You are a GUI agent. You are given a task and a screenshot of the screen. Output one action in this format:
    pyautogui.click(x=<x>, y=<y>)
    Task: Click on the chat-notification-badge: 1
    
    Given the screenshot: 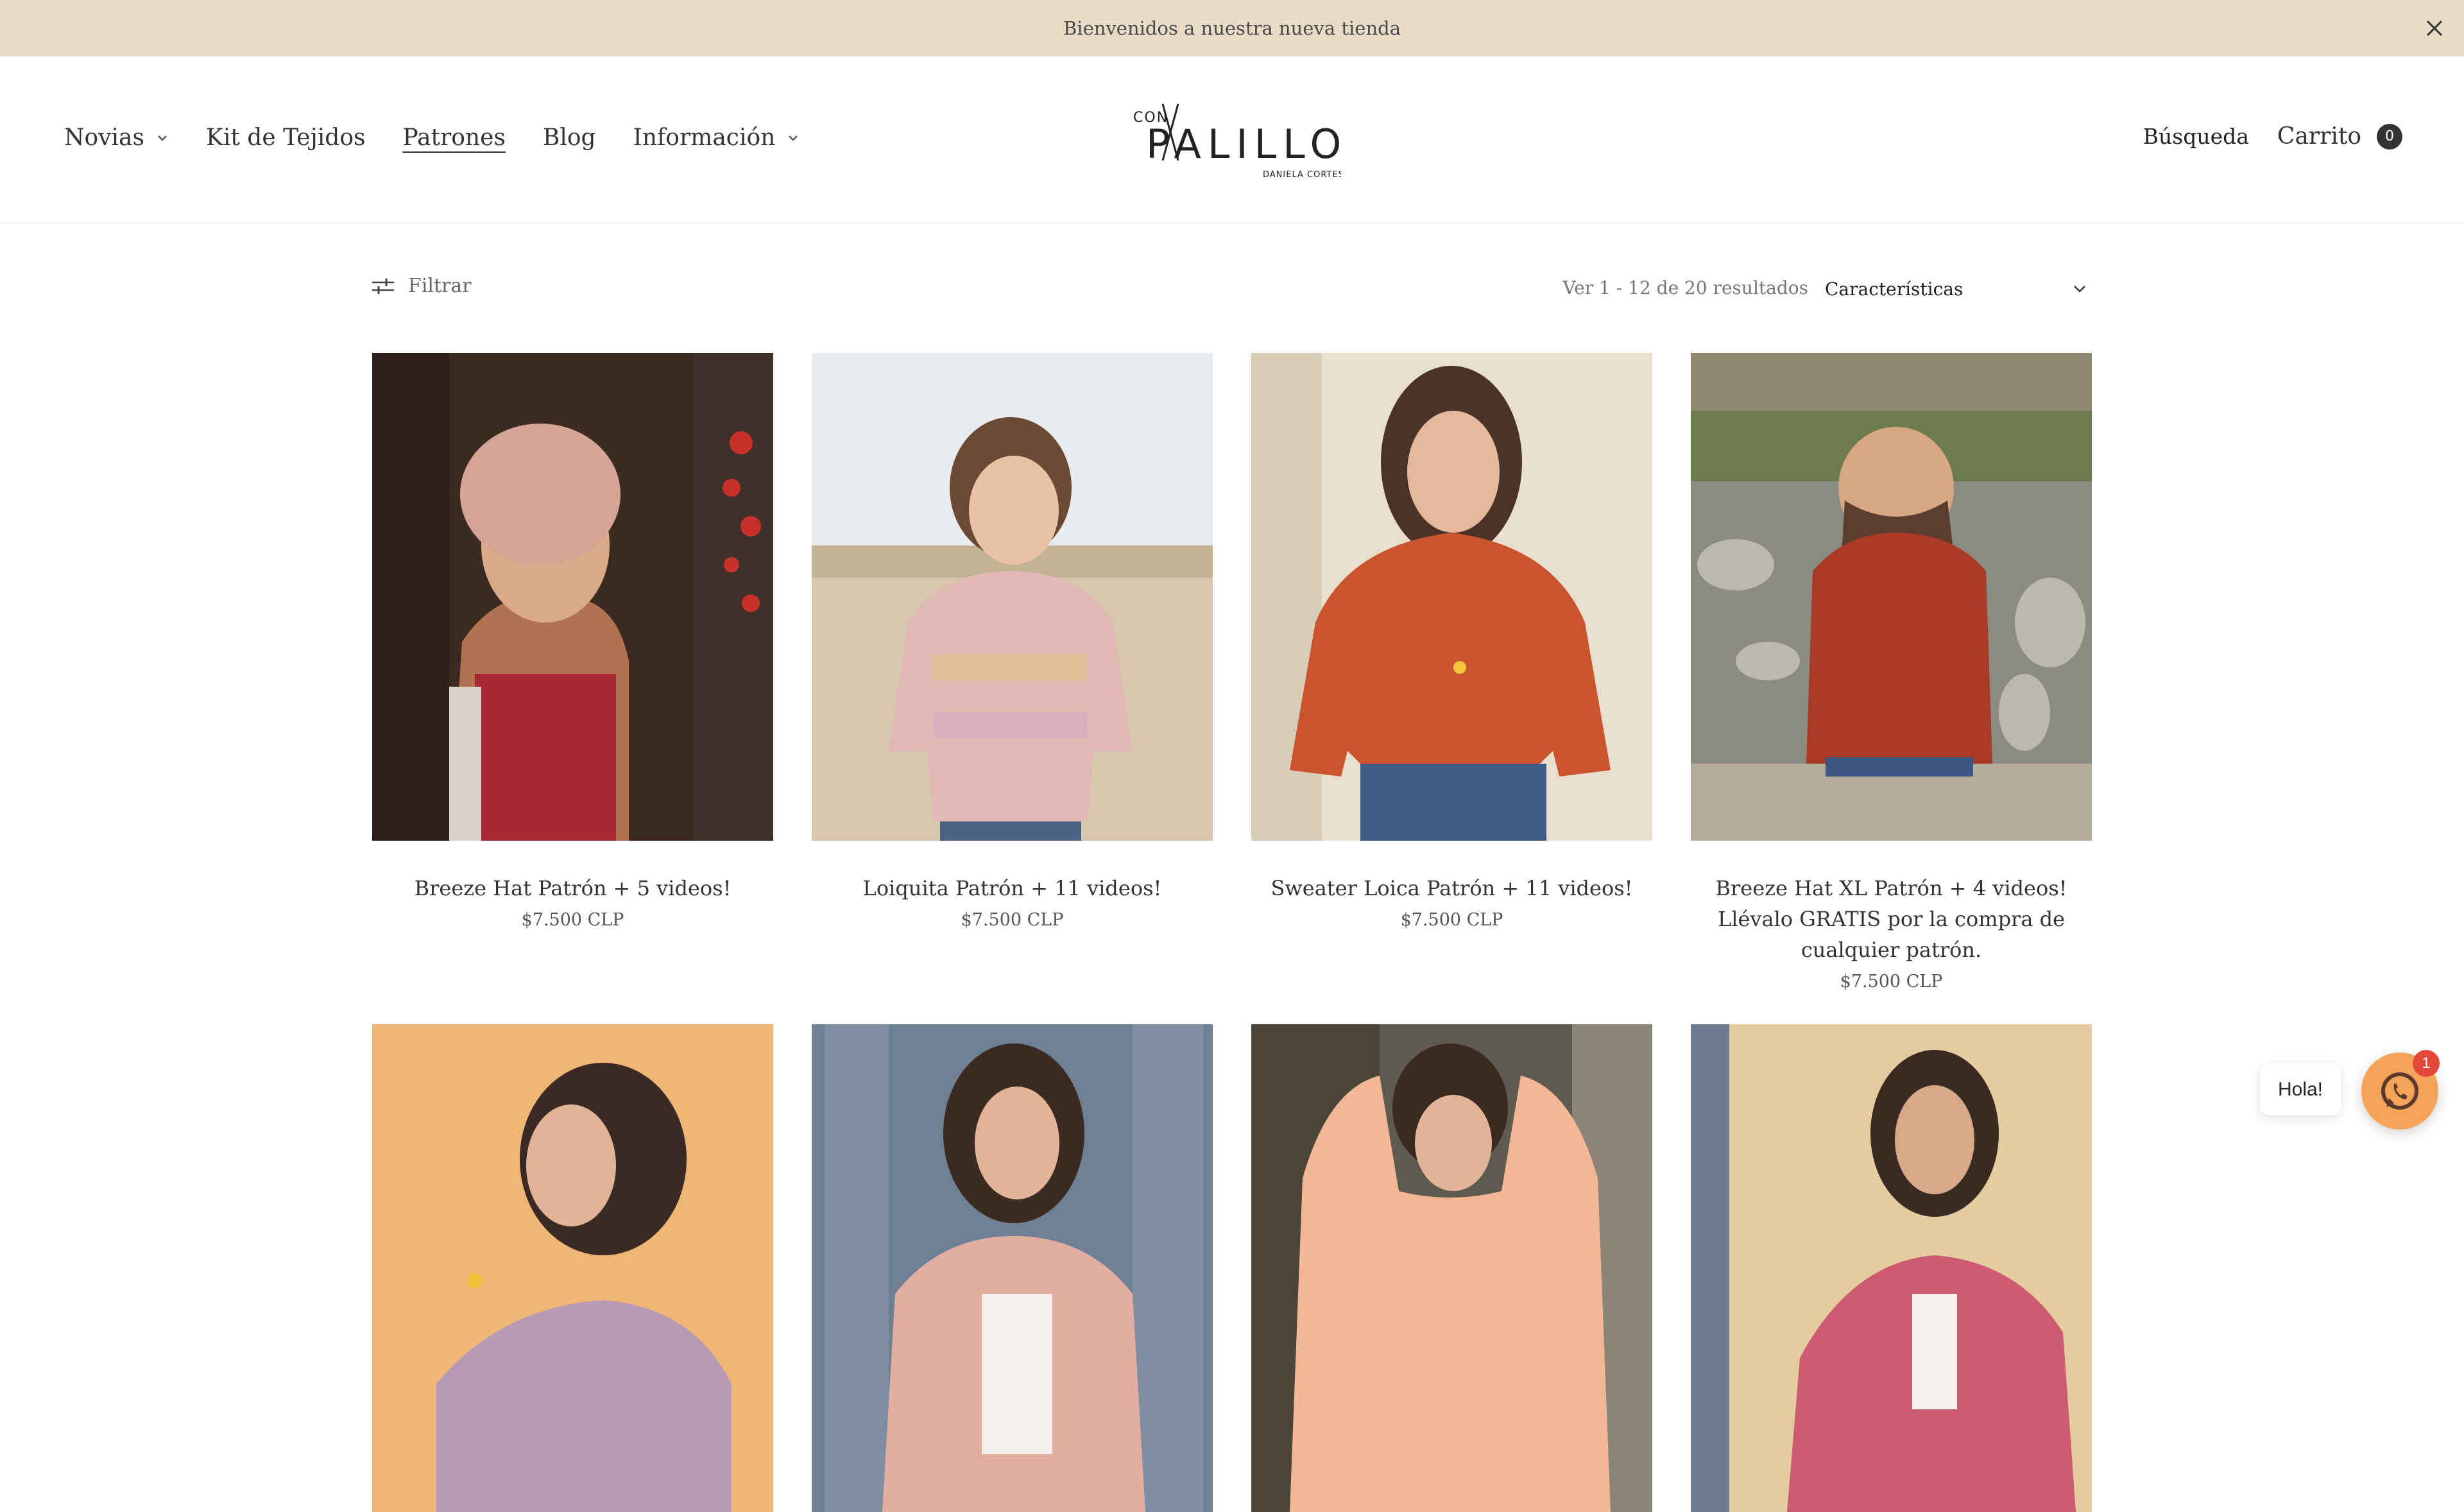 What is the action you would take?
    pyautogui.click(x=2427, y=1063)
    